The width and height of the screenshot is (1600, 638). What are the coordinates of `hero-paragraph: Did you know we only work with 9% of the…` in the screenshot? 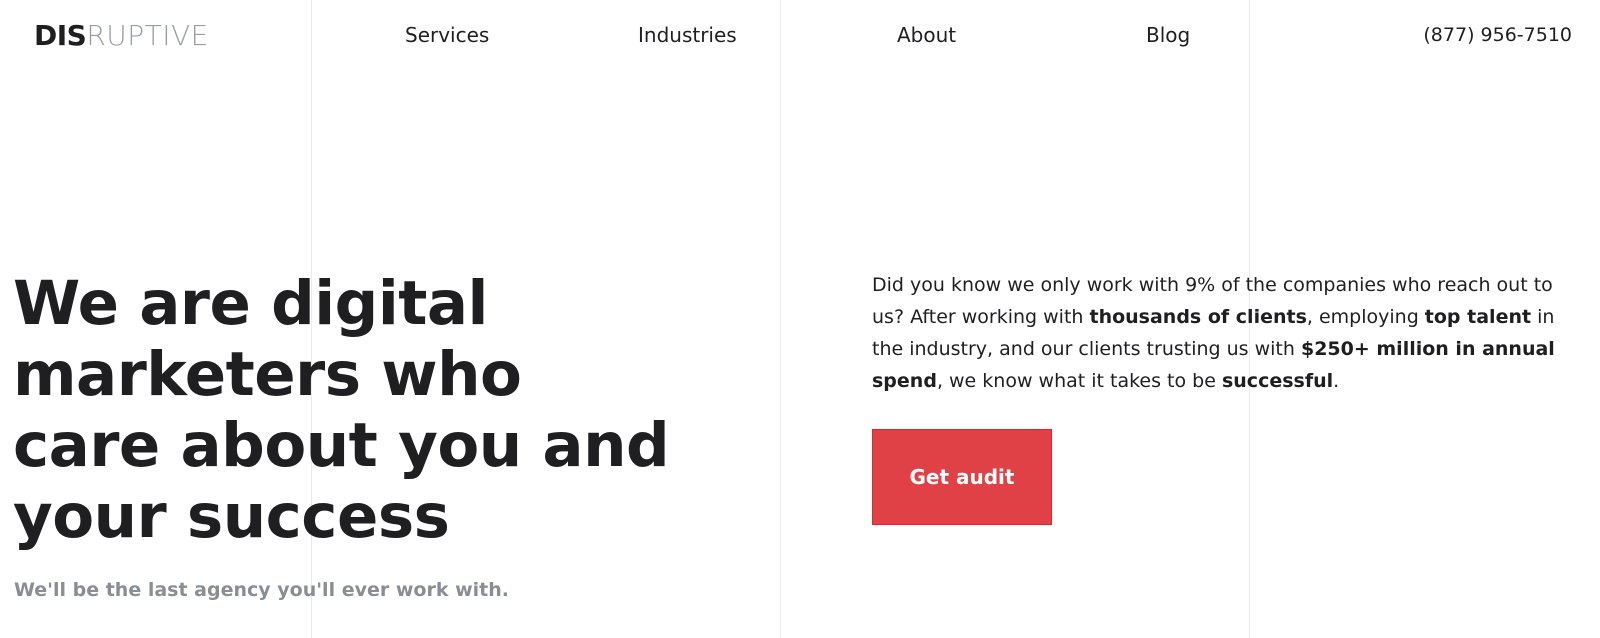 It's located at (1222, 333).